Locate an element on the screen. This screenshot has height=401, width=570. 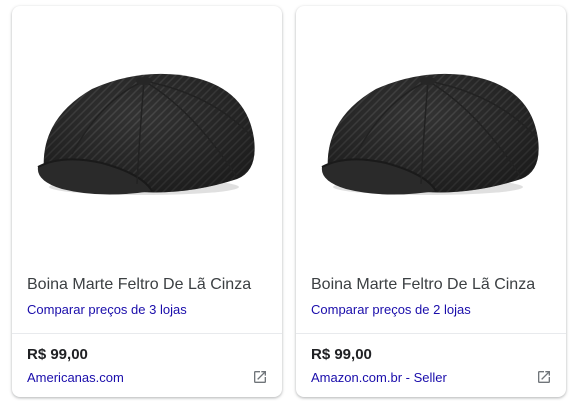
compare-prices-link: Comparar preços de 2 lojas is located at coordinates (391, 309).